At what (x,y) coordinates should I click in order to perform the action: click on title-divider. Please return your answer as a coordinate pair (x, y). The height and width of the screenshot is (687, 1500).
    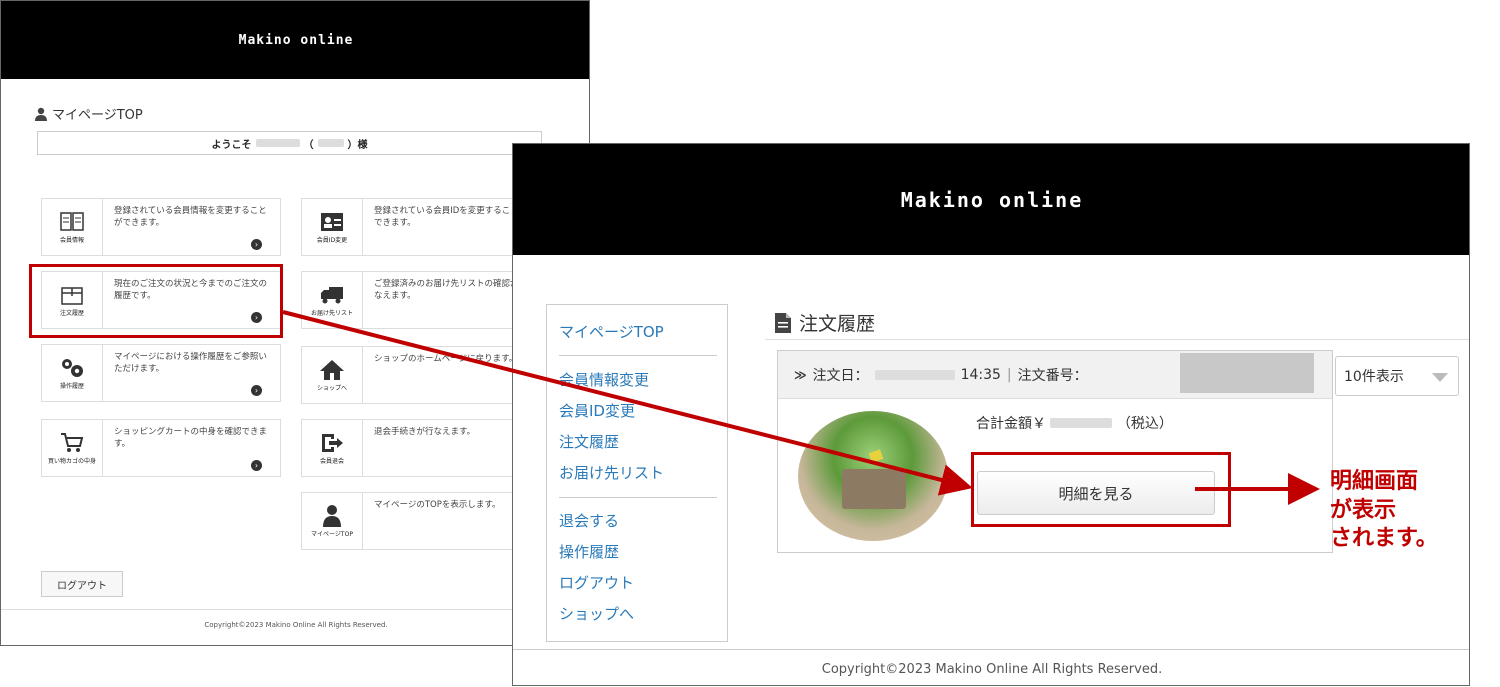
    Looking at the image, I should click on (1117, 339).